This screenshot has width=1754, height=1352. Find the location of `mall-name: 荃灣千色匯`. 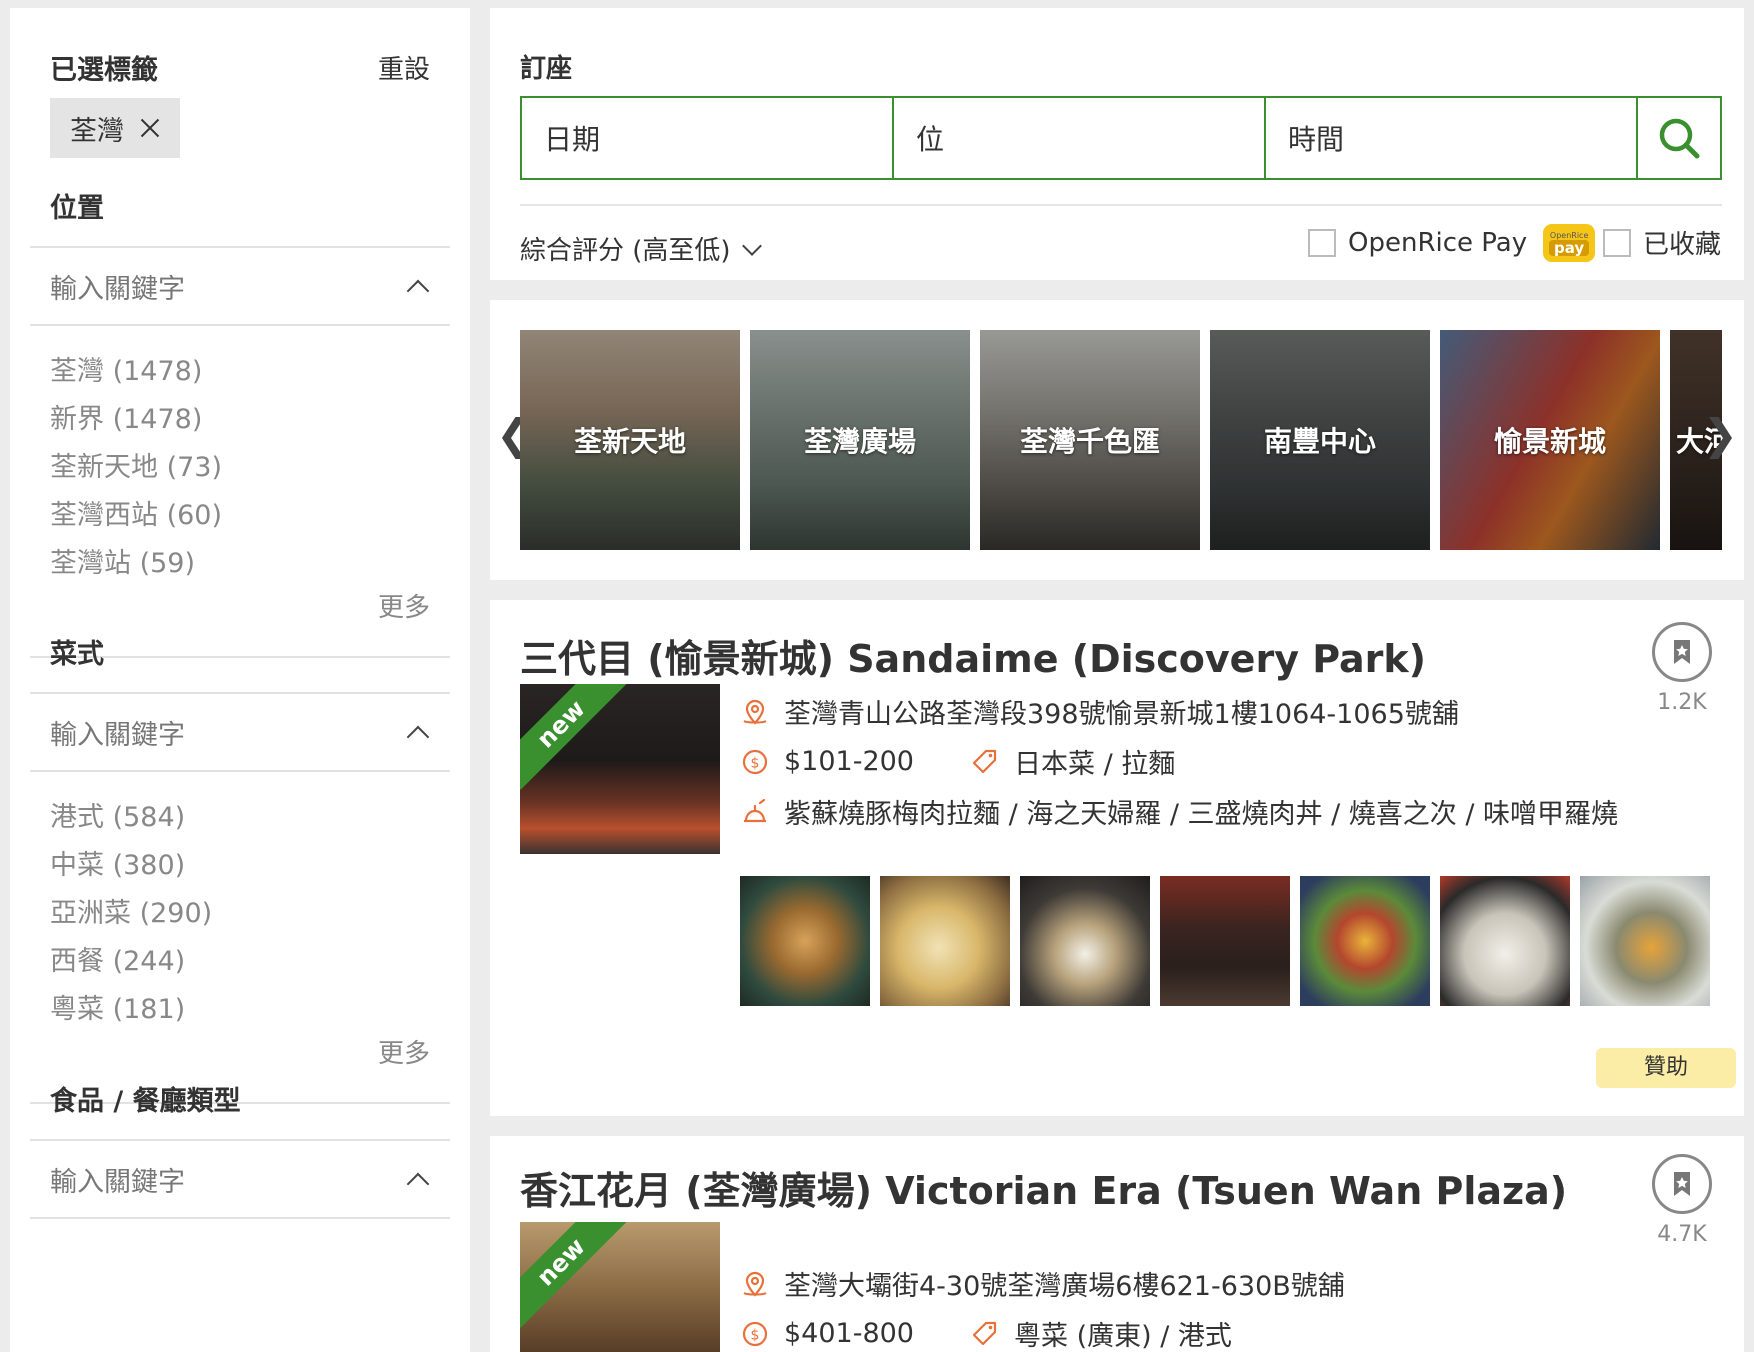

mall-name: 荃灣千色匯 is located at coordinates (1089, 441).